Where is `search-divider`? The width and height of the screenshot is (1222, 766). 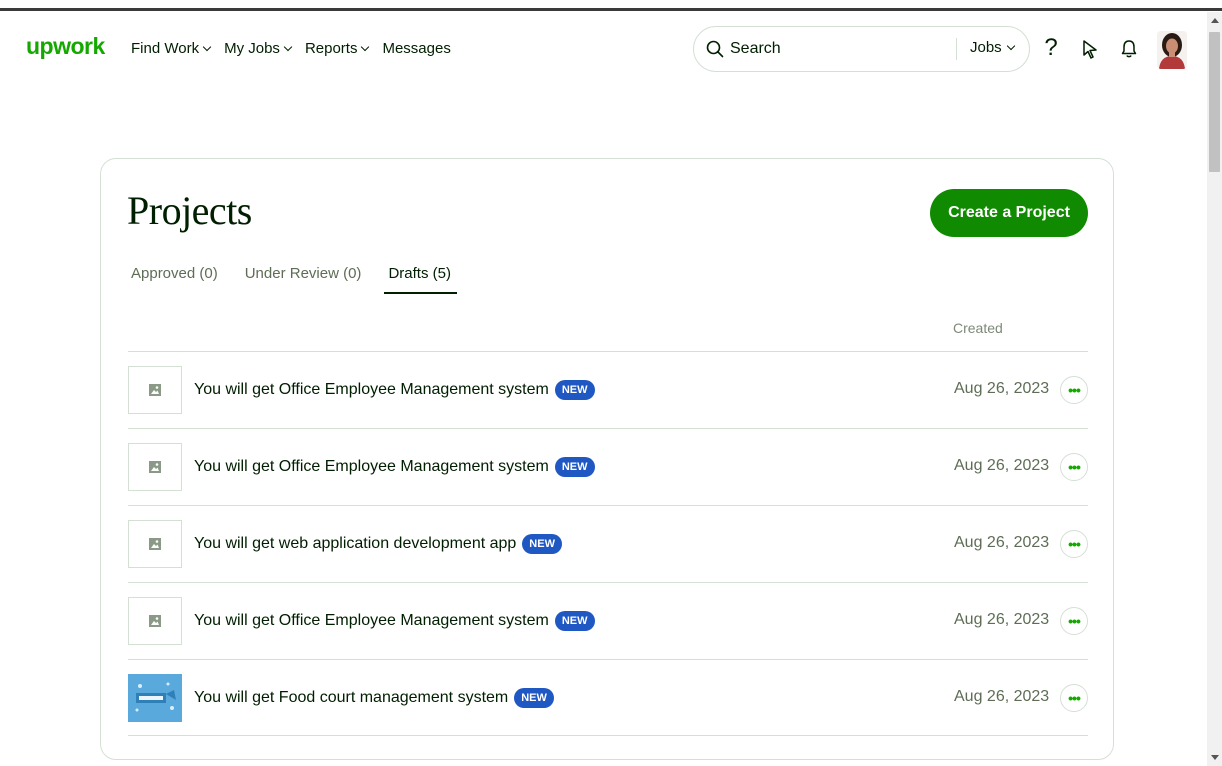 search-divider is located at coordinates (956, 49).